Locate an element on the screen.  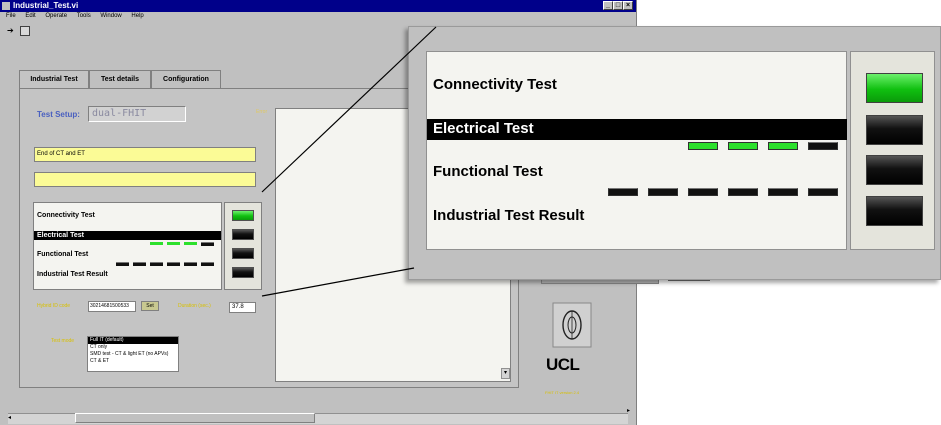
version-label: FHIT IT version 2.4 is located at coordinates (562, 392).